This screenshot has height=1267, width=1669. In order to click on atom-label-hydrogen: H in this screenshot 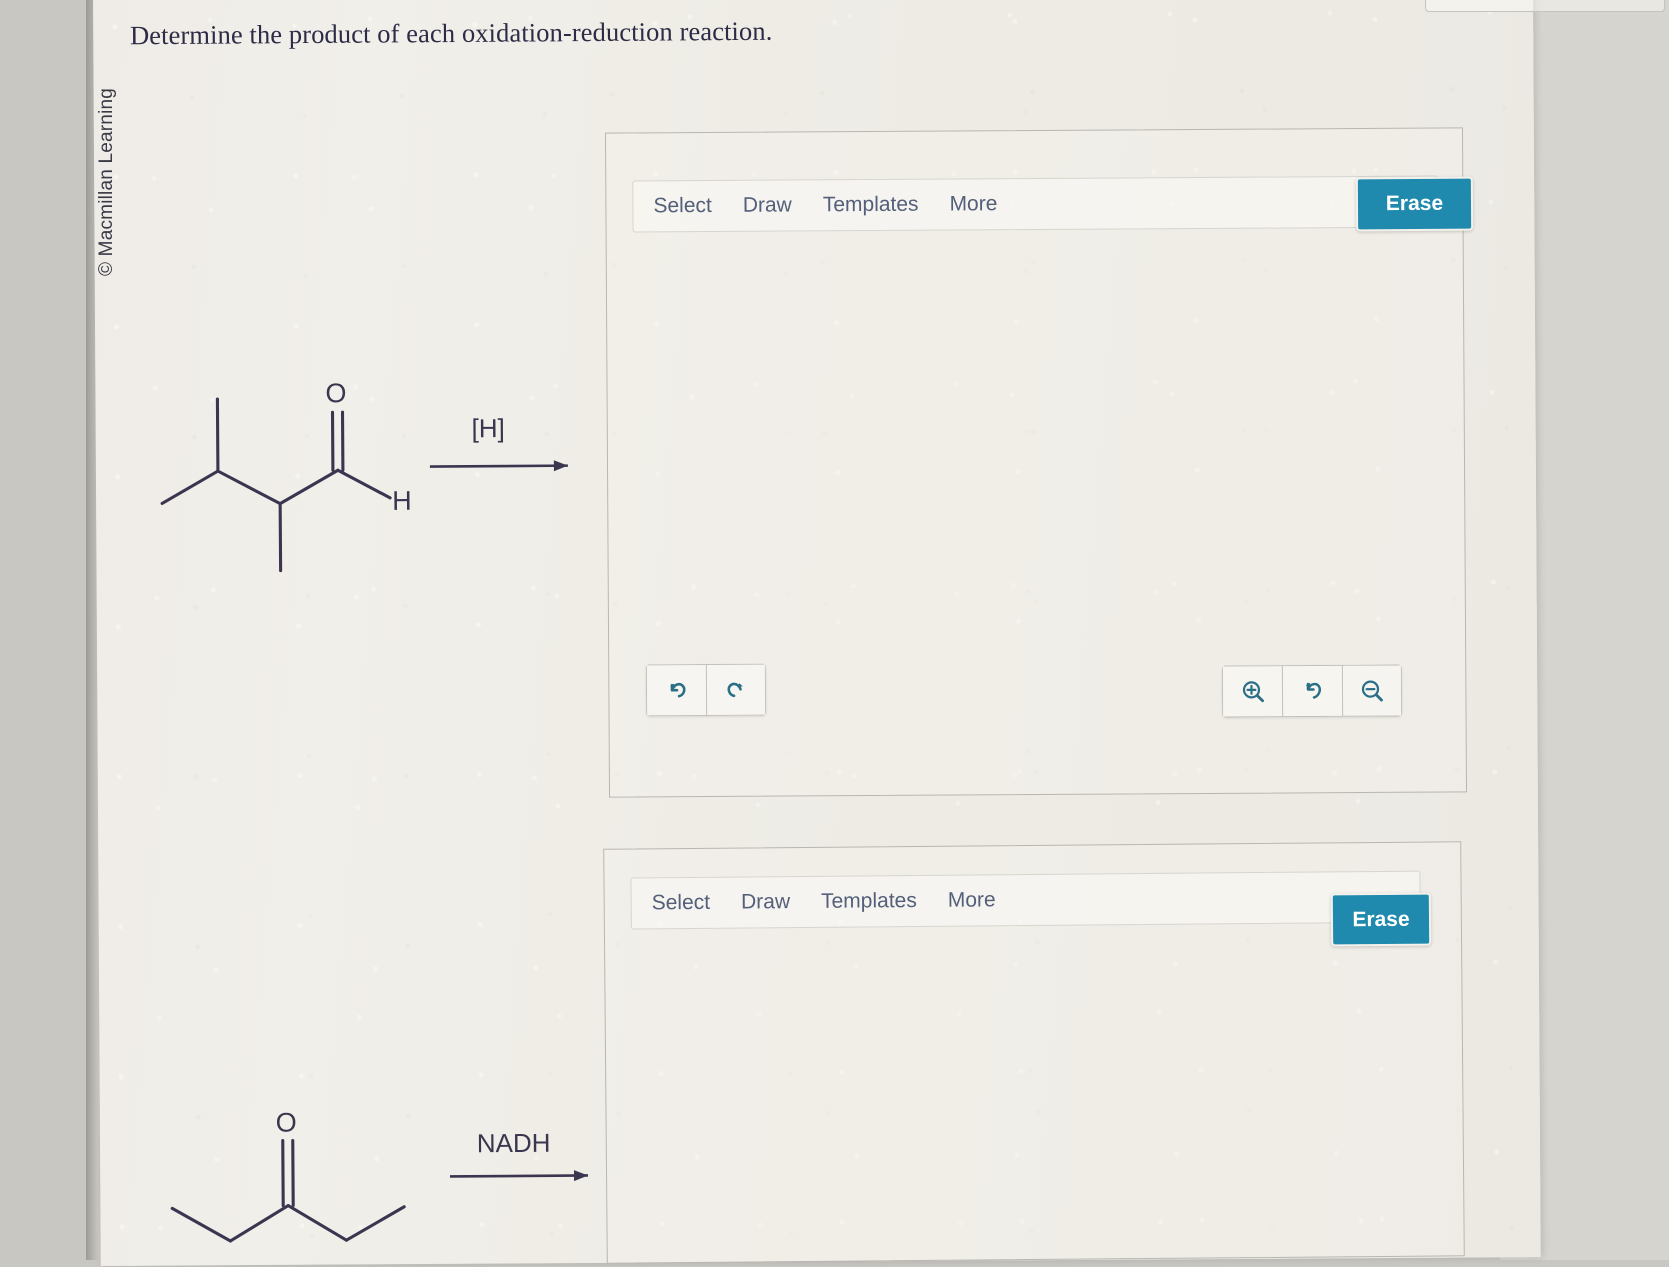, I will do `click(402, 501)`.